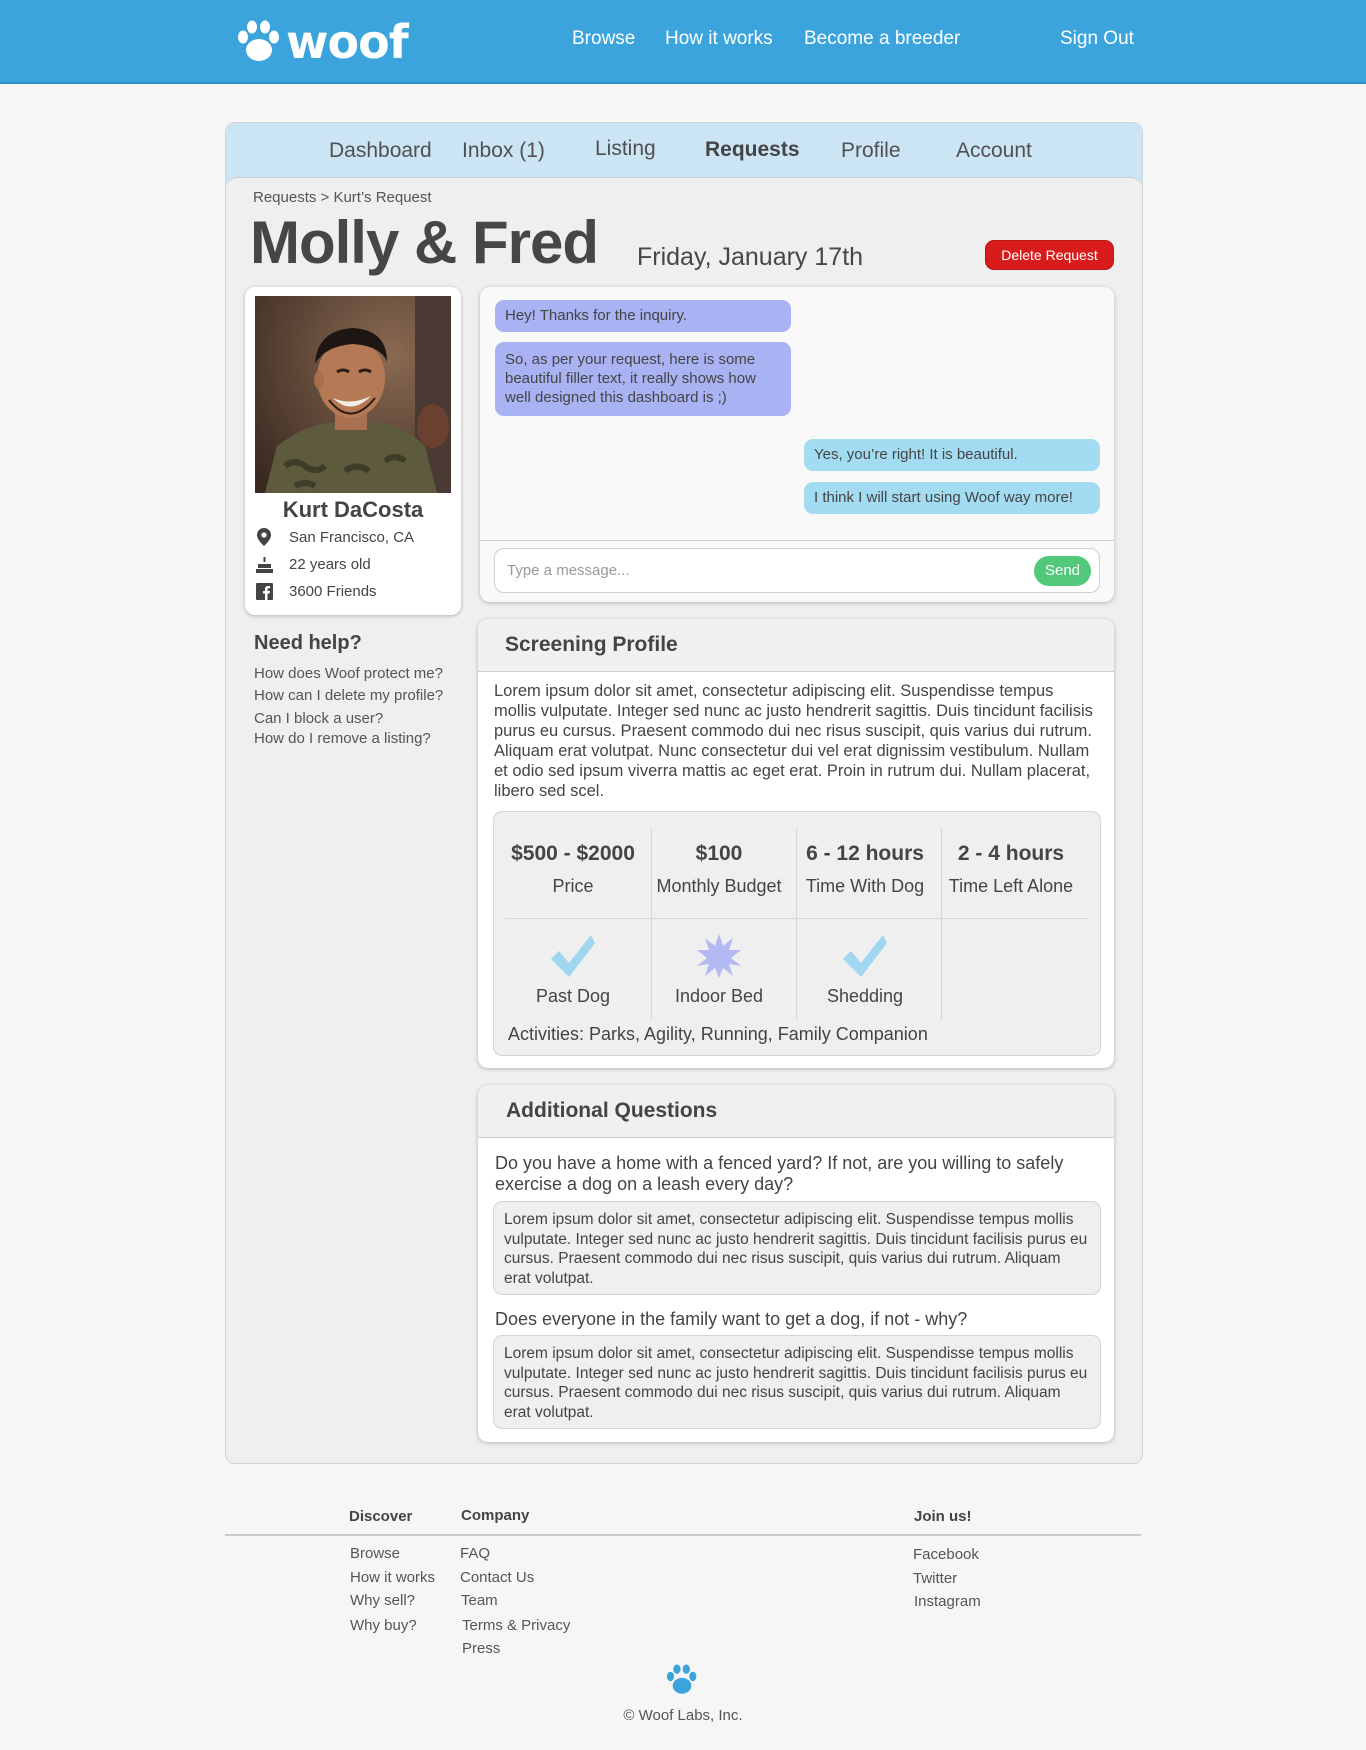 This screenshot has height=1750, width=1366. I want to click on footer-link: Instagram, so click(947, 1601).